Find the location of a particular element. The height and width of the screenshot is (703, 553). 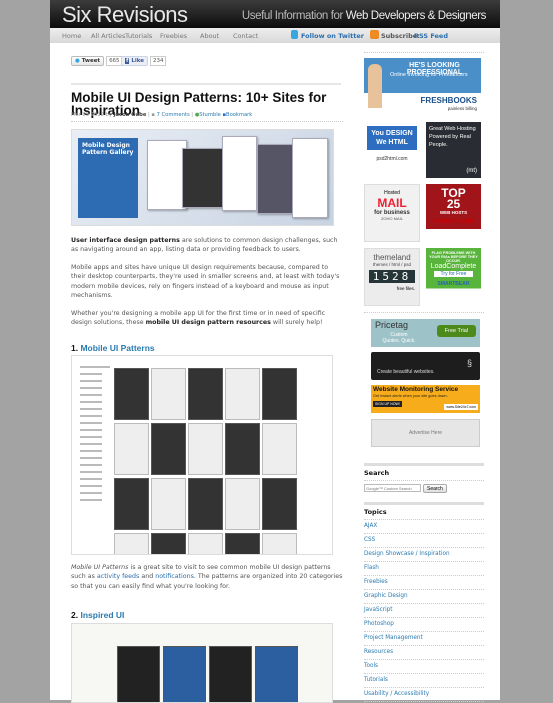

nav-contact: Contact is located at coordinates (245, 36).